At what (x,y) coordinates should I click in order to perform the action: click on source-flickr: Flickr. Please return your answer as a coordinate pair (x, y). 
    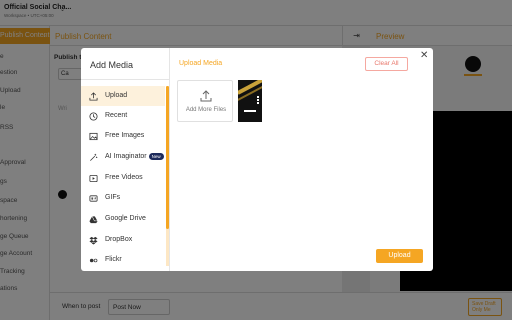
    Looking at the image, I should click on (123, 260).